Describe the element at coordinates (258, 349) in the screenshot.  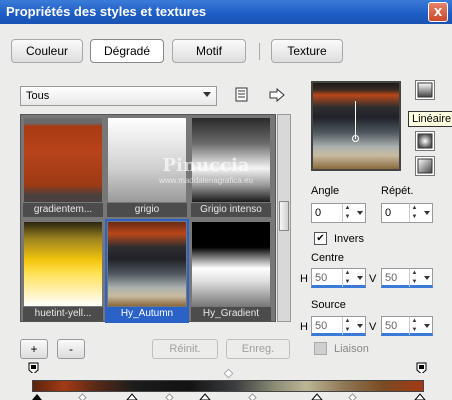
I see `save-button: Enreg.` at that location.